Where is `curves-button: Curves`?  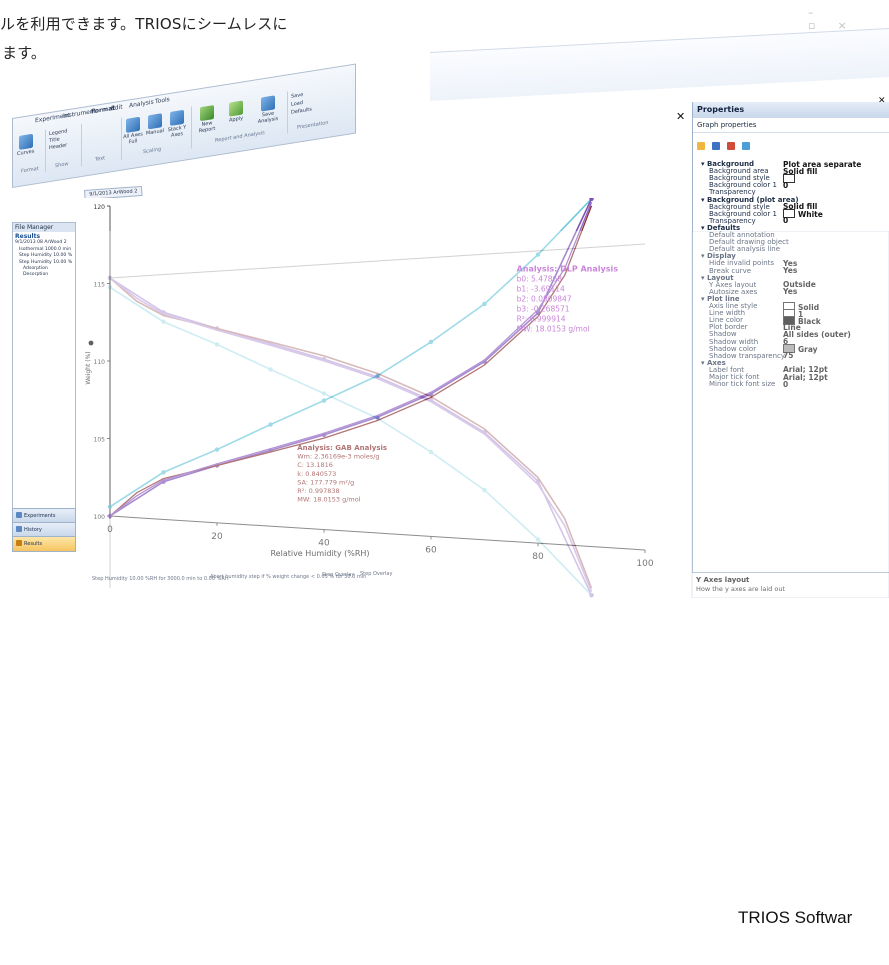 curves-button: Curves is located at coordinates (25, 145).